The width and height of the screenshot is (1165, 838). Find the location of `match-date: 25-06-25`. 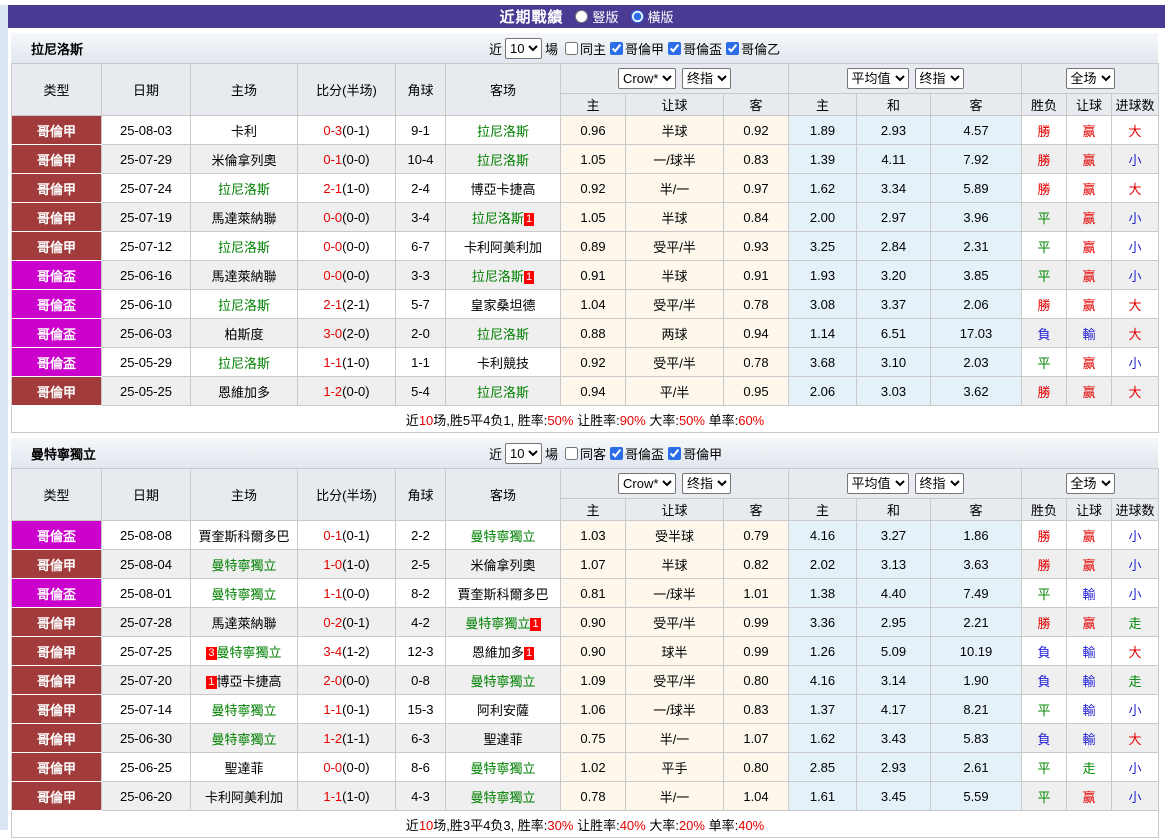

match-date: 25-06-25 is located at coordinates (146, 767).